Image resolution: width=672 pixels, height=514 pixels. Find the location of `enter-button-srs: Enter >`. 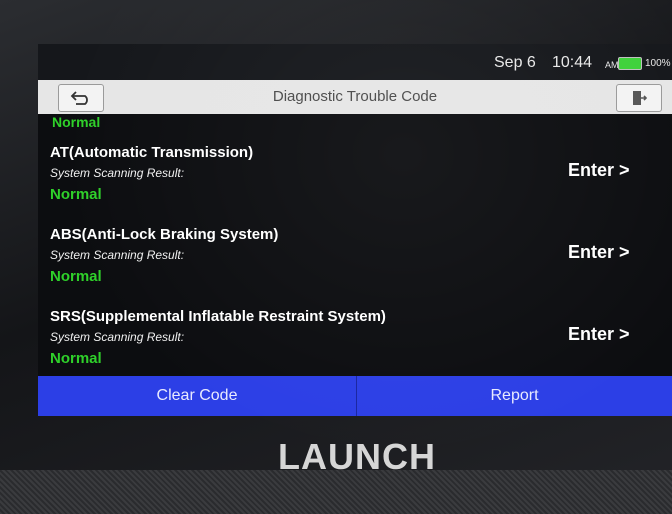

enter-button-srs: Enter > is located at coordinates (599, 334).